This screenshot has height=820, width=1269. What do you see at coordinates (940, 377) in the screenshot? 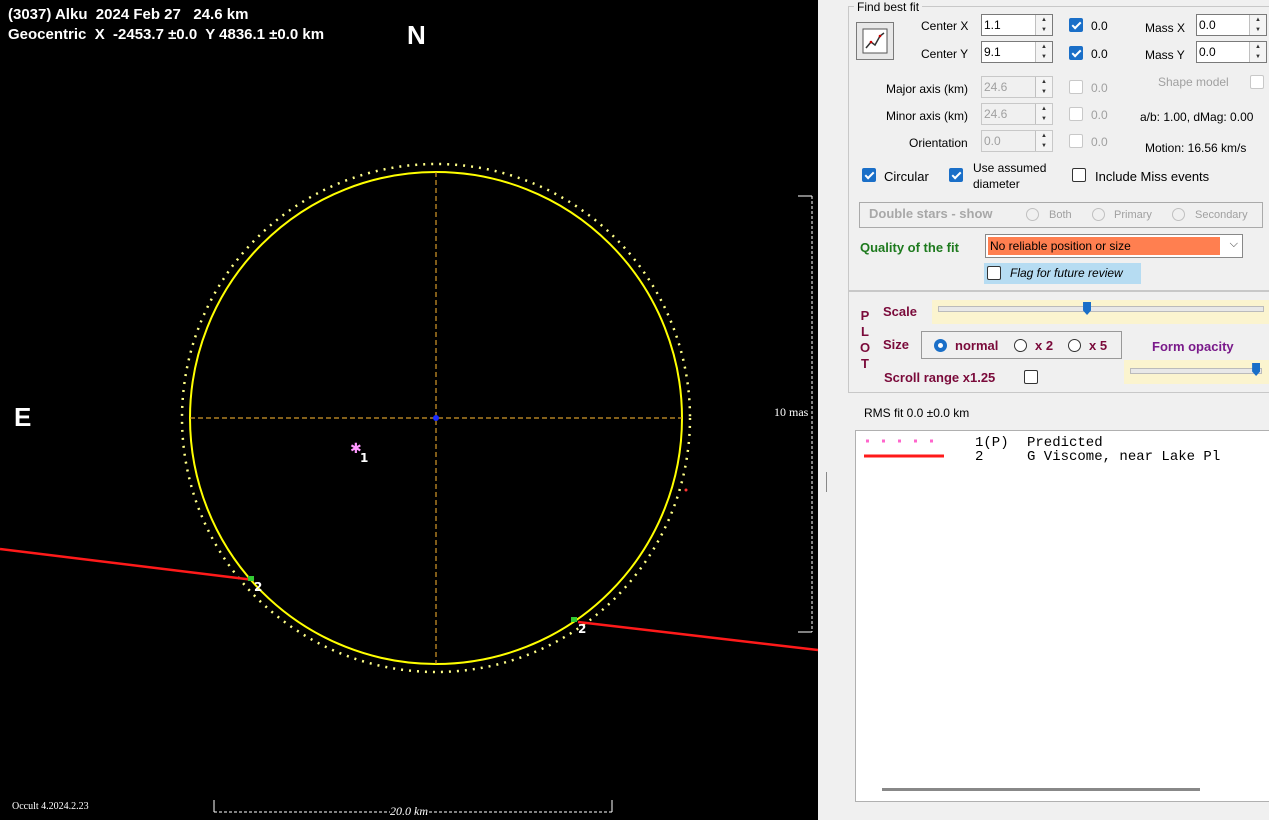
I see `scroll-range-label: Scroll range x1.25` at bounding box center [940, 377].